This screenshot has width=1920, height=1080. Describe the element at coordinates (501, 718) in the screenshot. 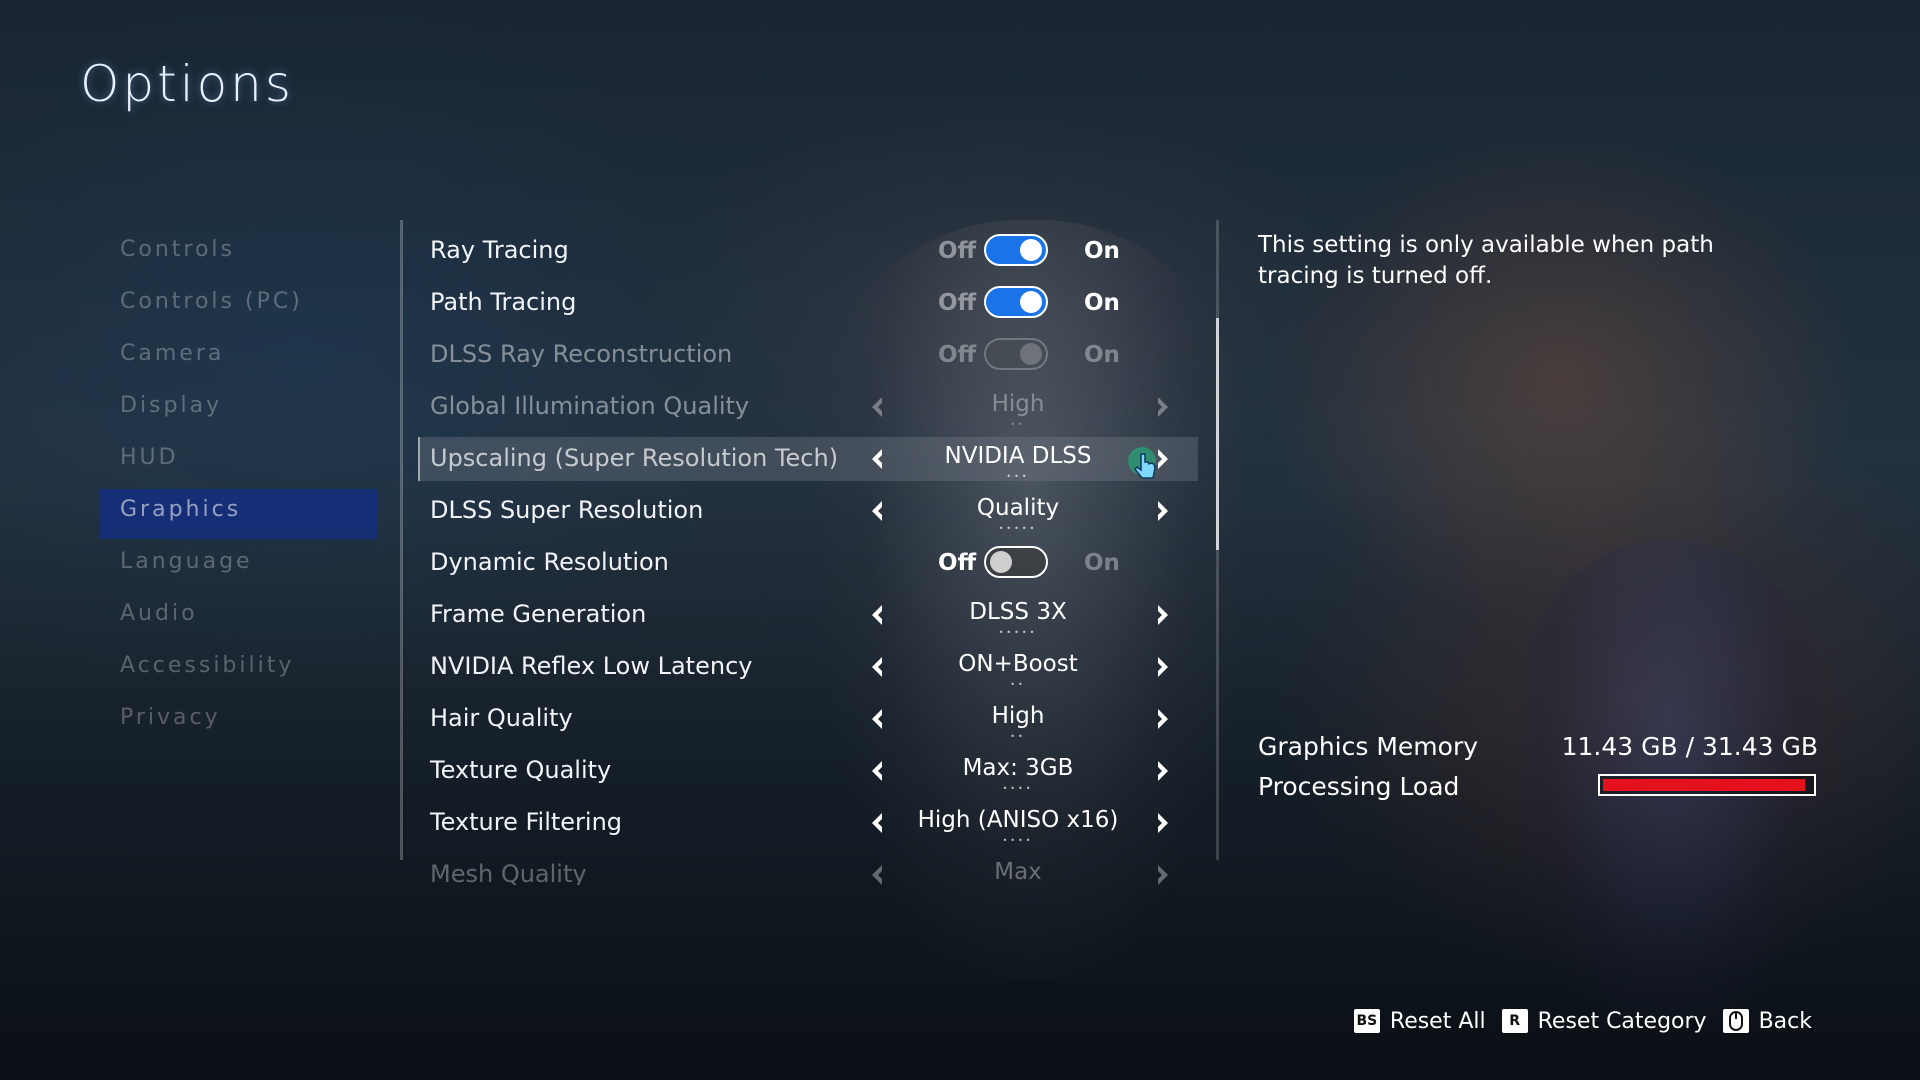

I see `setting-label: Hair Quality` at that location.